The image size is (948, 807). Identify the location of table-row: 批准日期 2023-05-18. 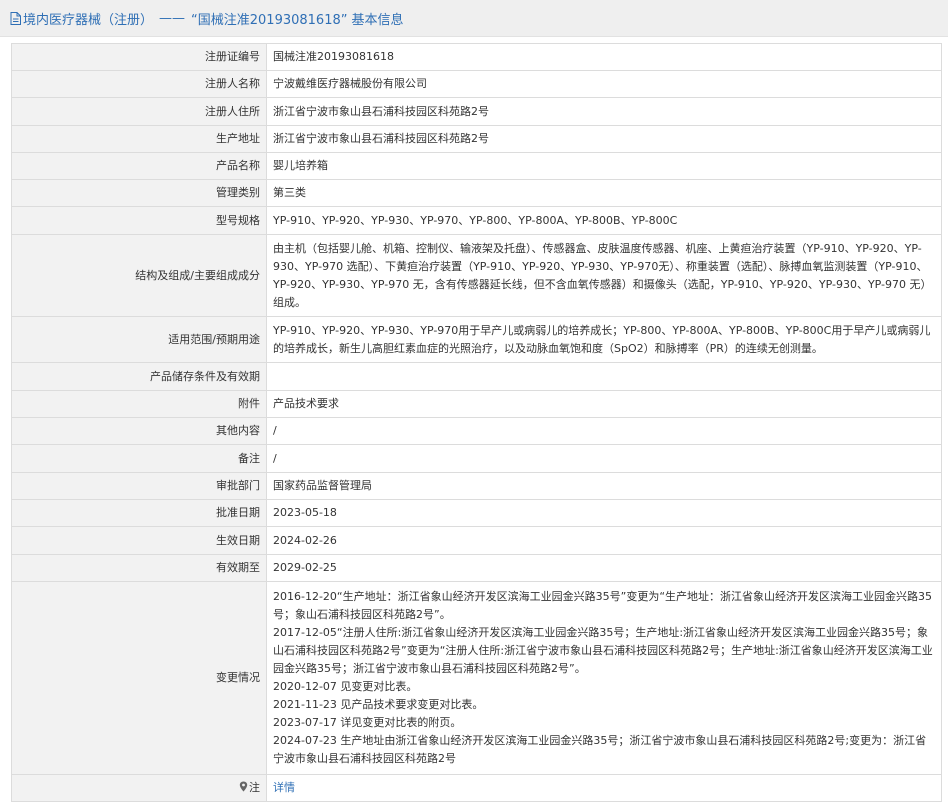
(476, 513).